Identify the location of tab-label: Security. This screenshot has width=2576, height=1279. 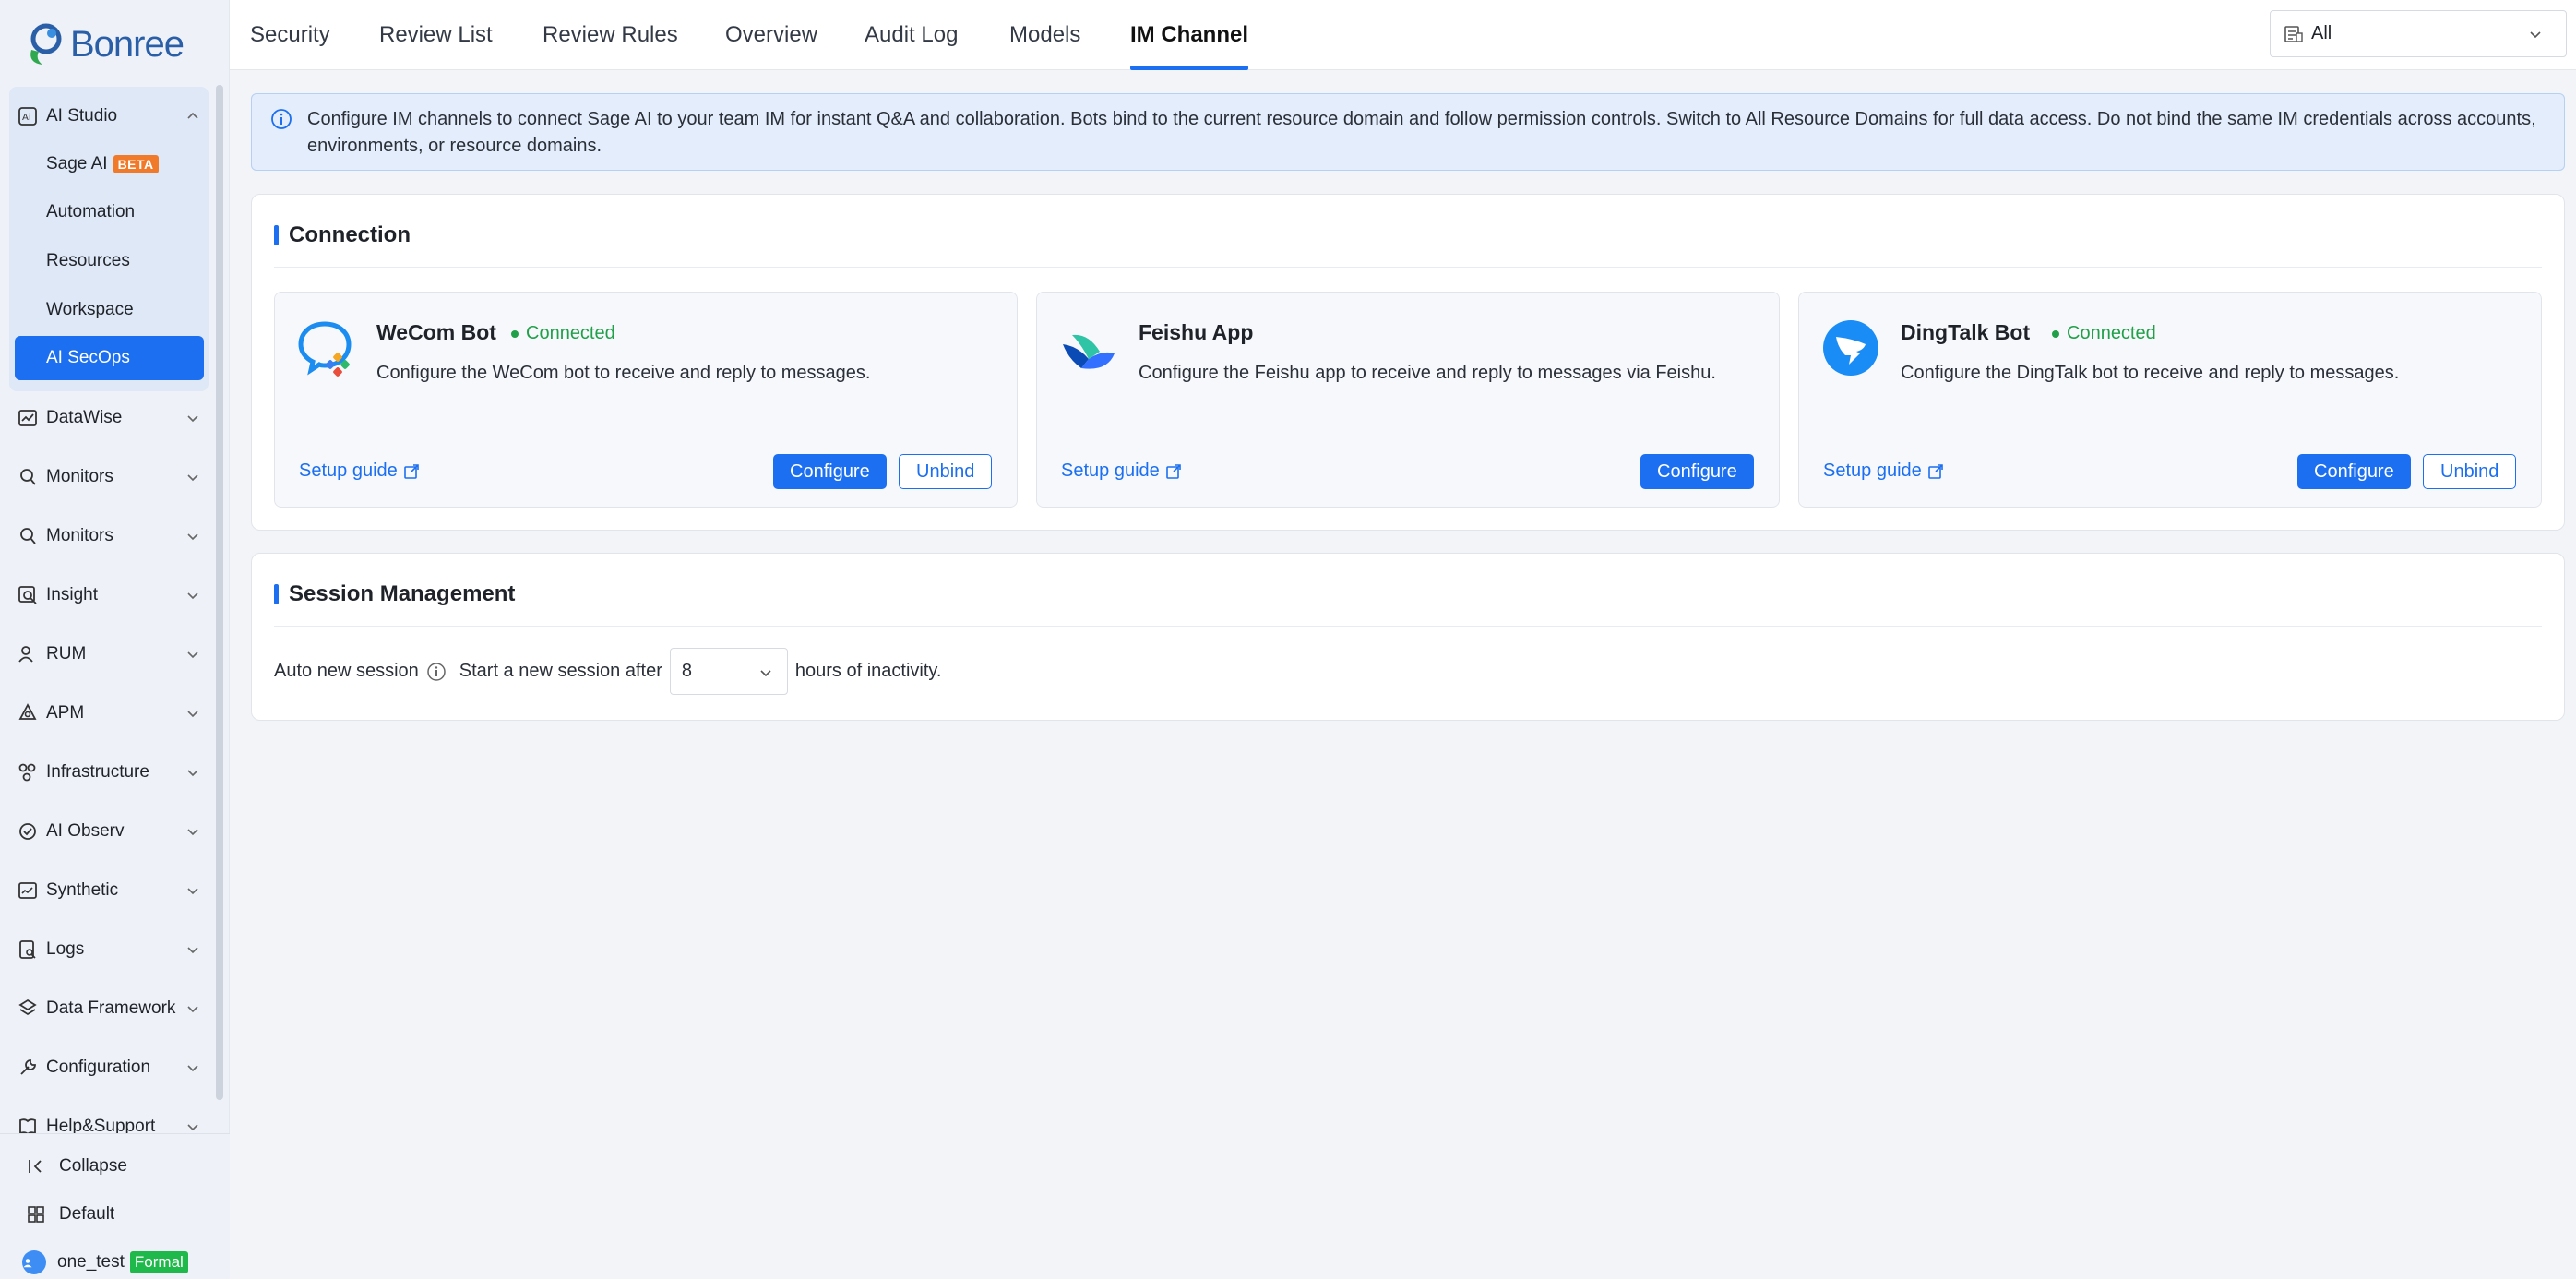
(290, 34).